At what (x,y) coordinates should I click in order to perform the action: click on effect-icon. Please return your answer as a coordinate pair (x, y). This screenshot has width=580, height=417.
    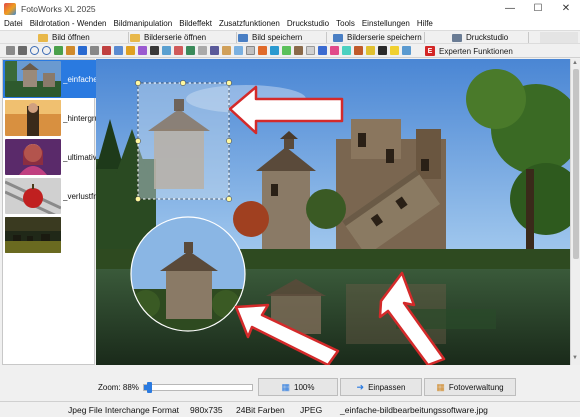
    Looking at the image, I should click on (142, 50).